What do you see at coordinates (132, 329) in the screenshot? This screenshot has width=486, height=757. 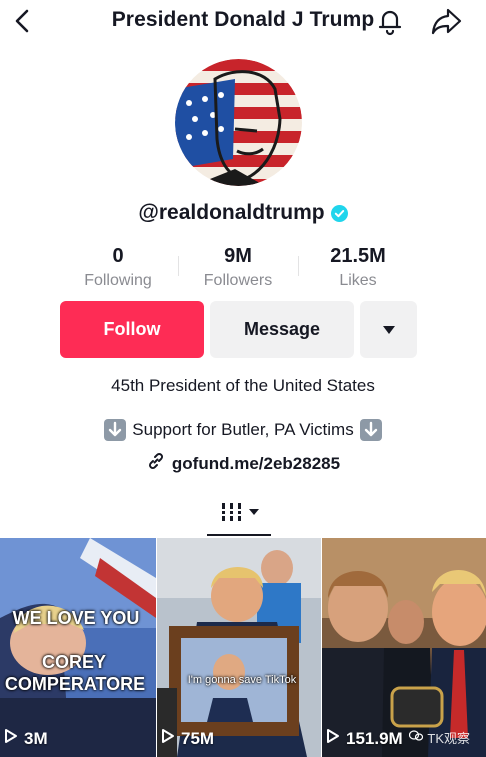 I see `follow-button: Follow` at bounding box center [132, 329].